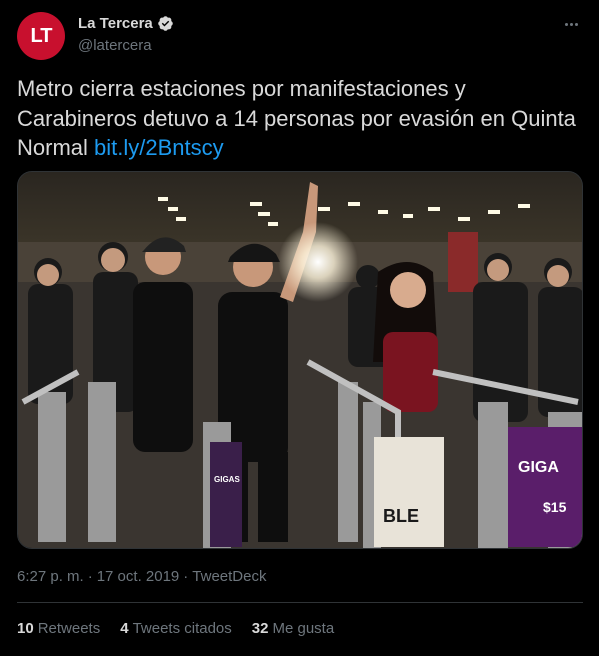 This screenshot has height=656, width=599. What do you see at coordinates (69, 628) in the screenshot?
I see `stat-label: Retweets` at bounding box center [69, 628].